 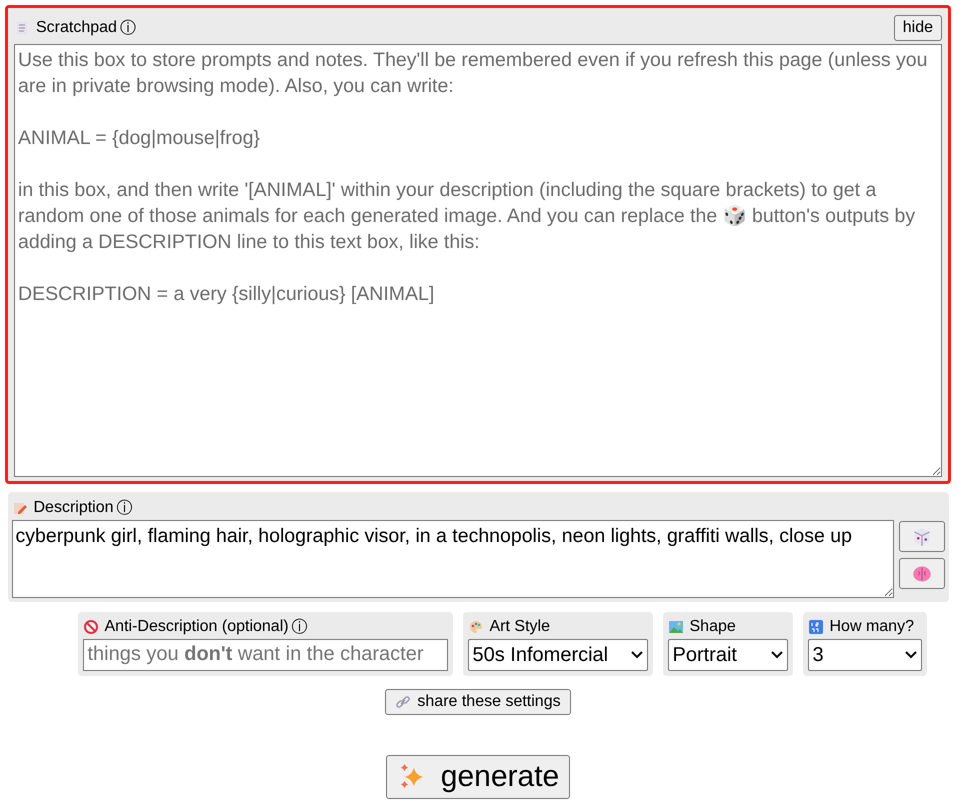 What do you see at coordinates (74, 508) in the screenshot?
I see `description-label: Description` at bounding box center [74, 508].